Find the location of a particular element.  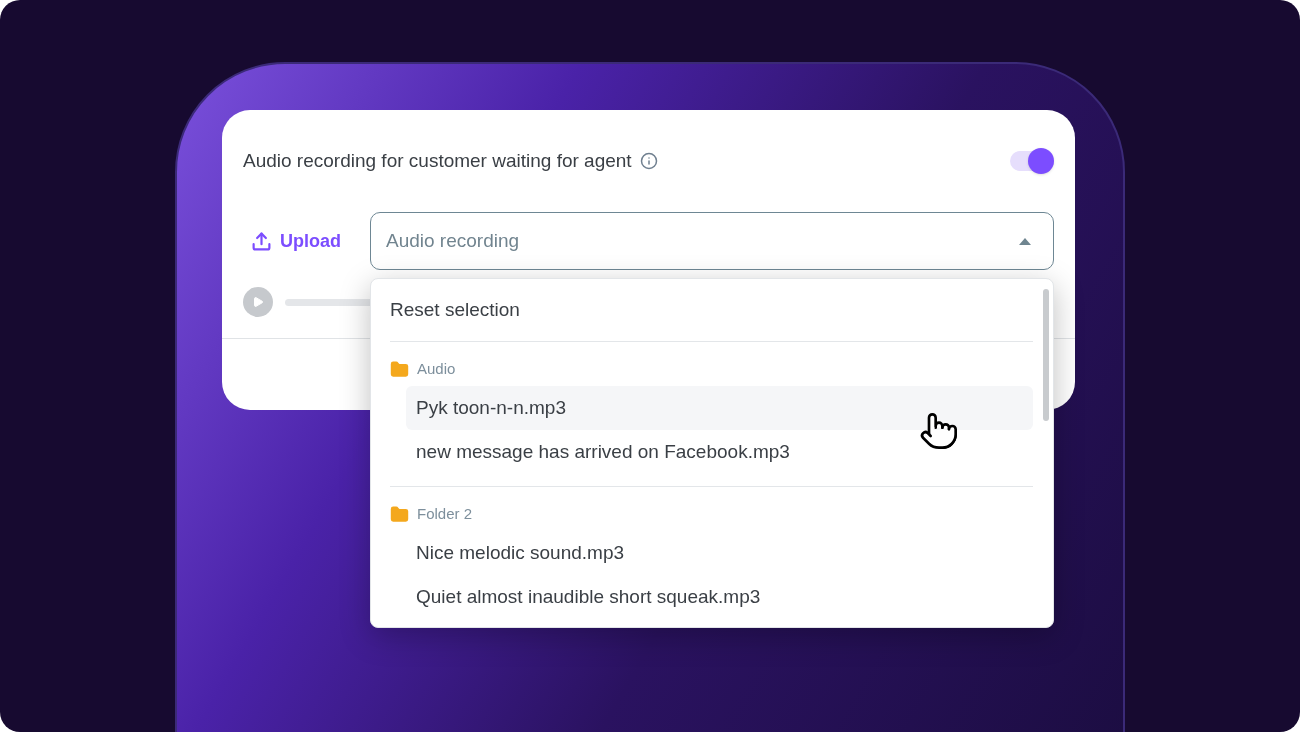

setting-label: Audio recording for customer waiting for agent is located at coordinates (437, 160).